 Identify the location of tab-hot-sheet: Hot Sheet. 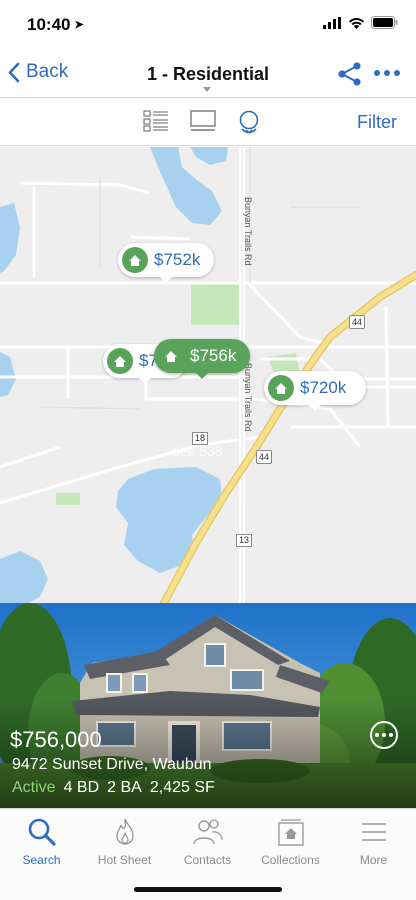
(124, 839).